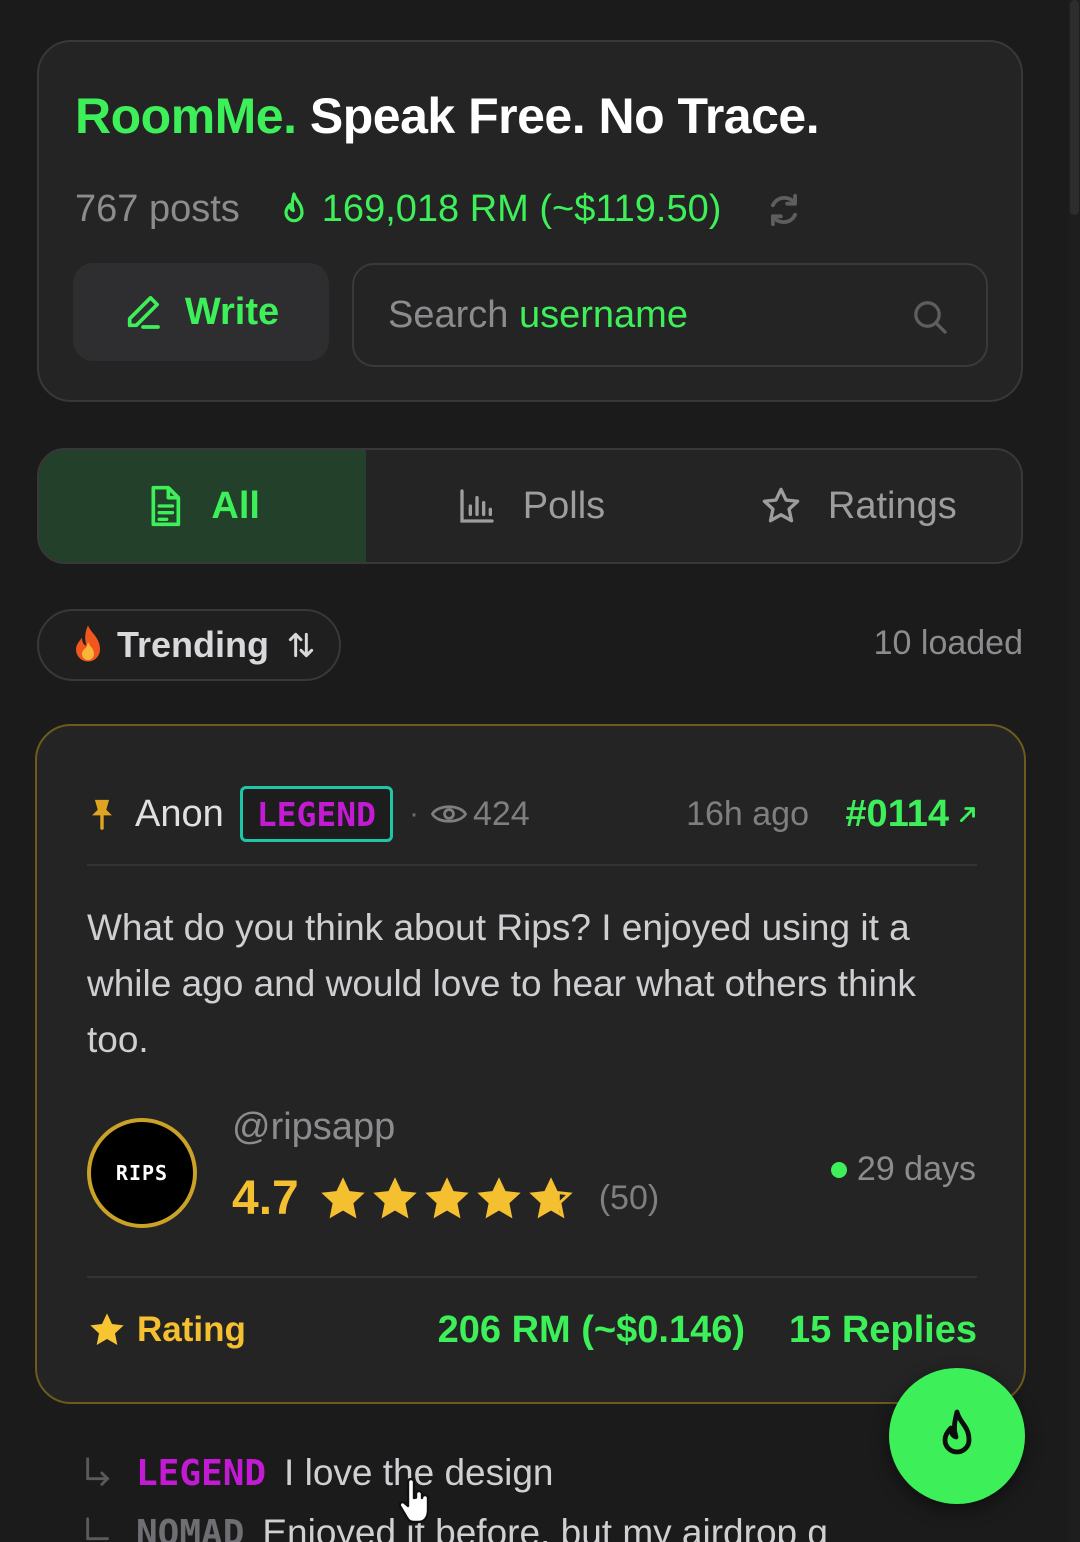 The width and height of the screenshot is (1080, 1542). I want to click on brand-name: RoomMe., so click(186, 116).